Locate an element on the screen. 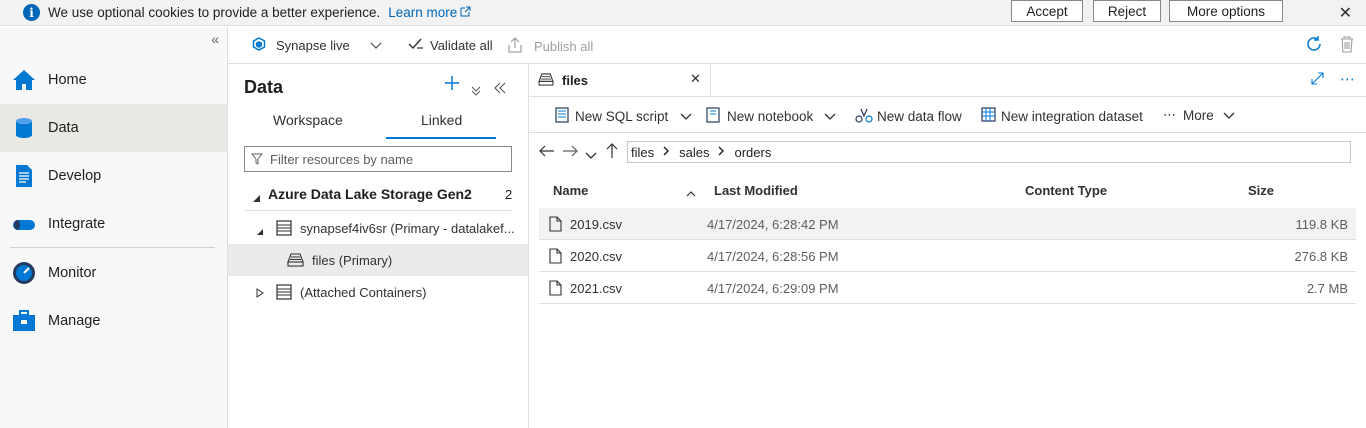 This screenshot has width=1366, height=428. expanded-caret-icon is located at coordinates (260, 231).